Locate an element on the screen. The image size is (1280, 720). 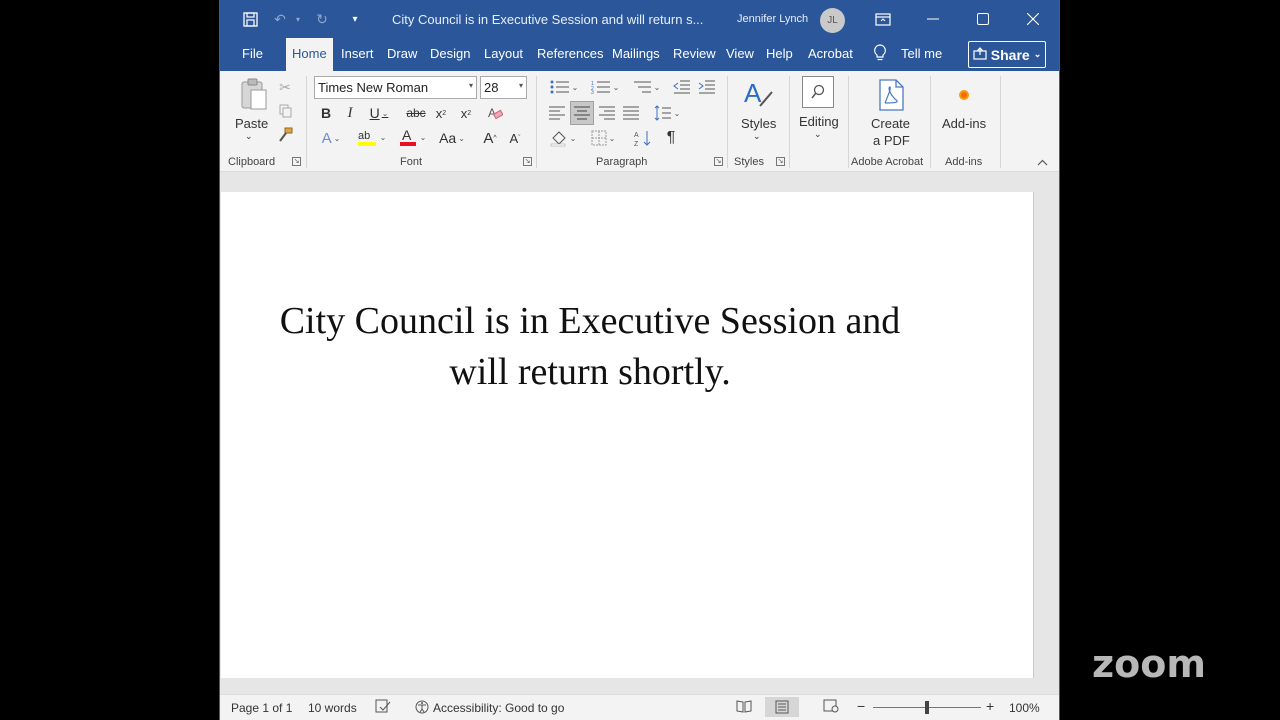
undo-icon: ↶ is located at coordinates (280, 19).